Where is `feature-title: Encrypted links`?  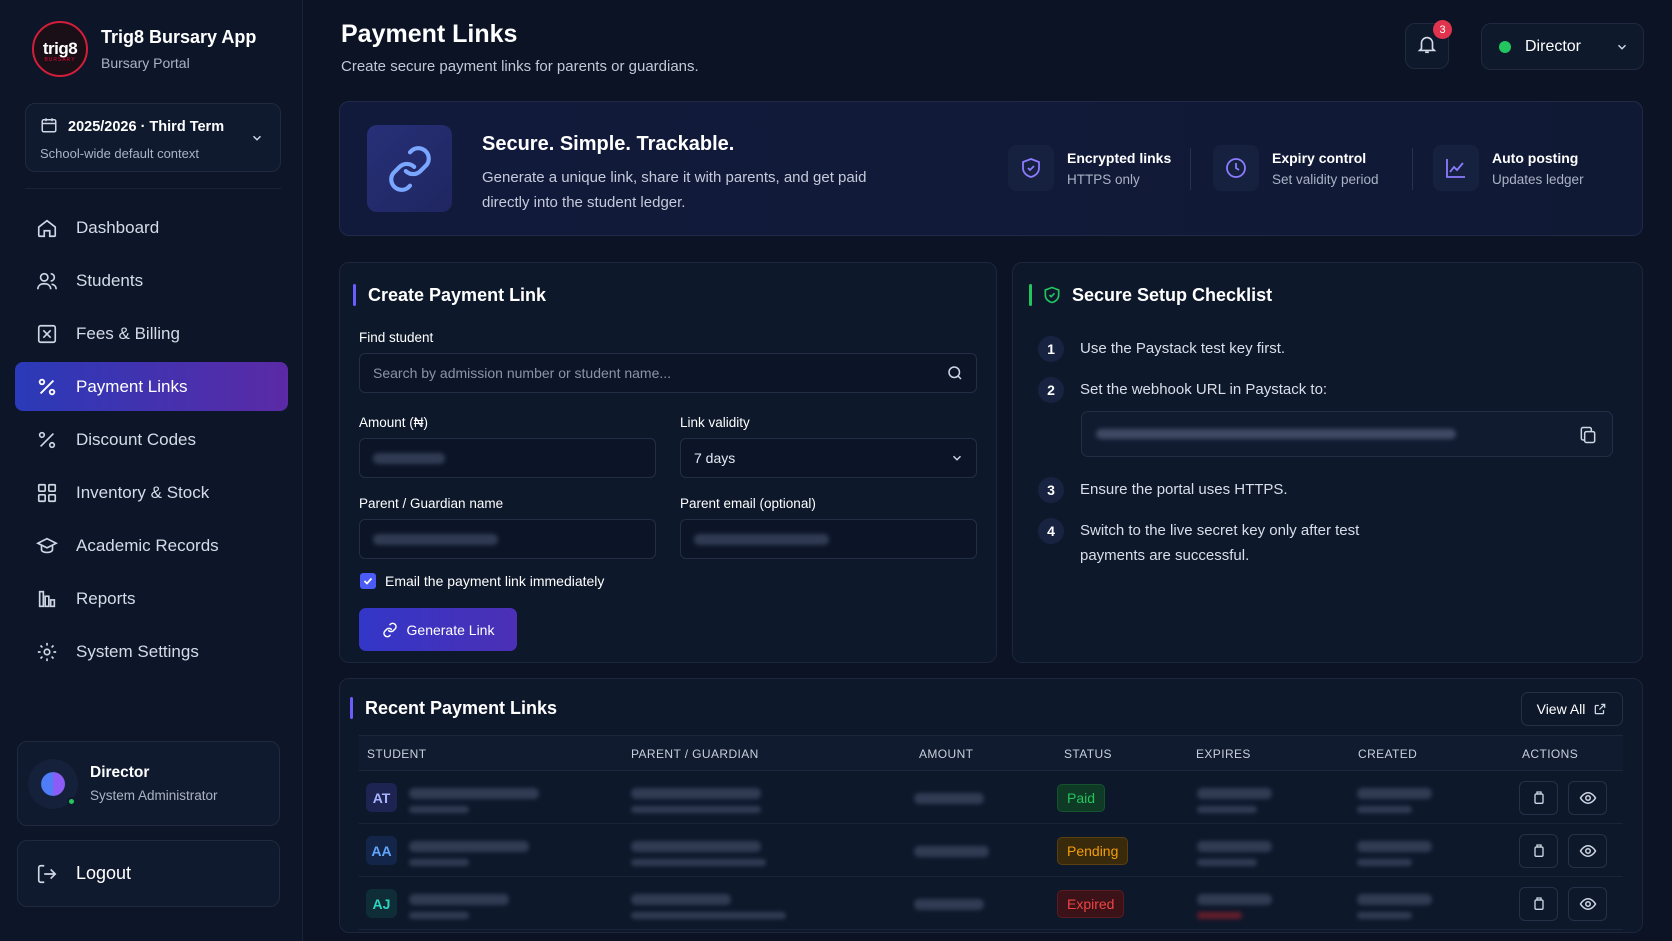
feature-title: Encrypted links is located at coordinates (1119, 157).